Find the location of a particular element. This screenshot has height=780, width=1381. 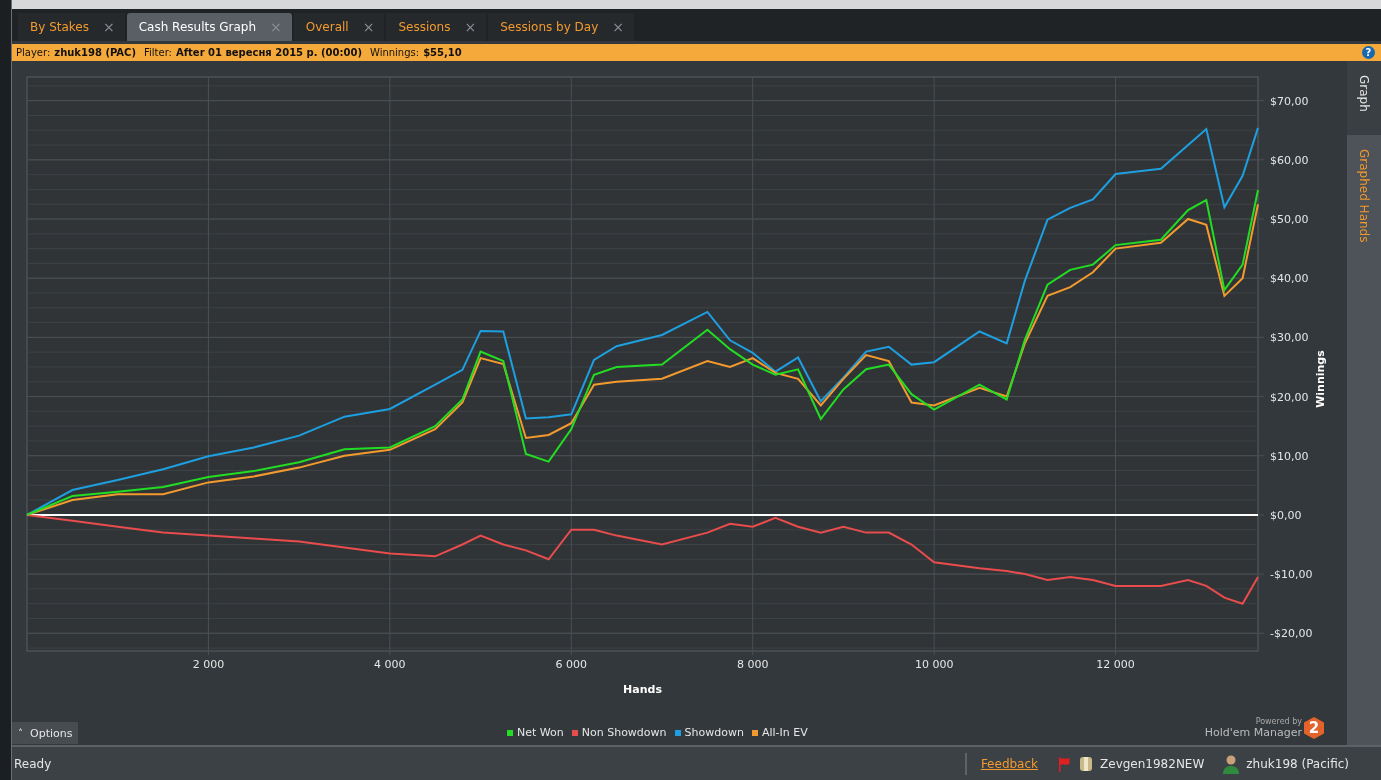

x-tick-label: 4 000 is located at coordinates (390, 664).